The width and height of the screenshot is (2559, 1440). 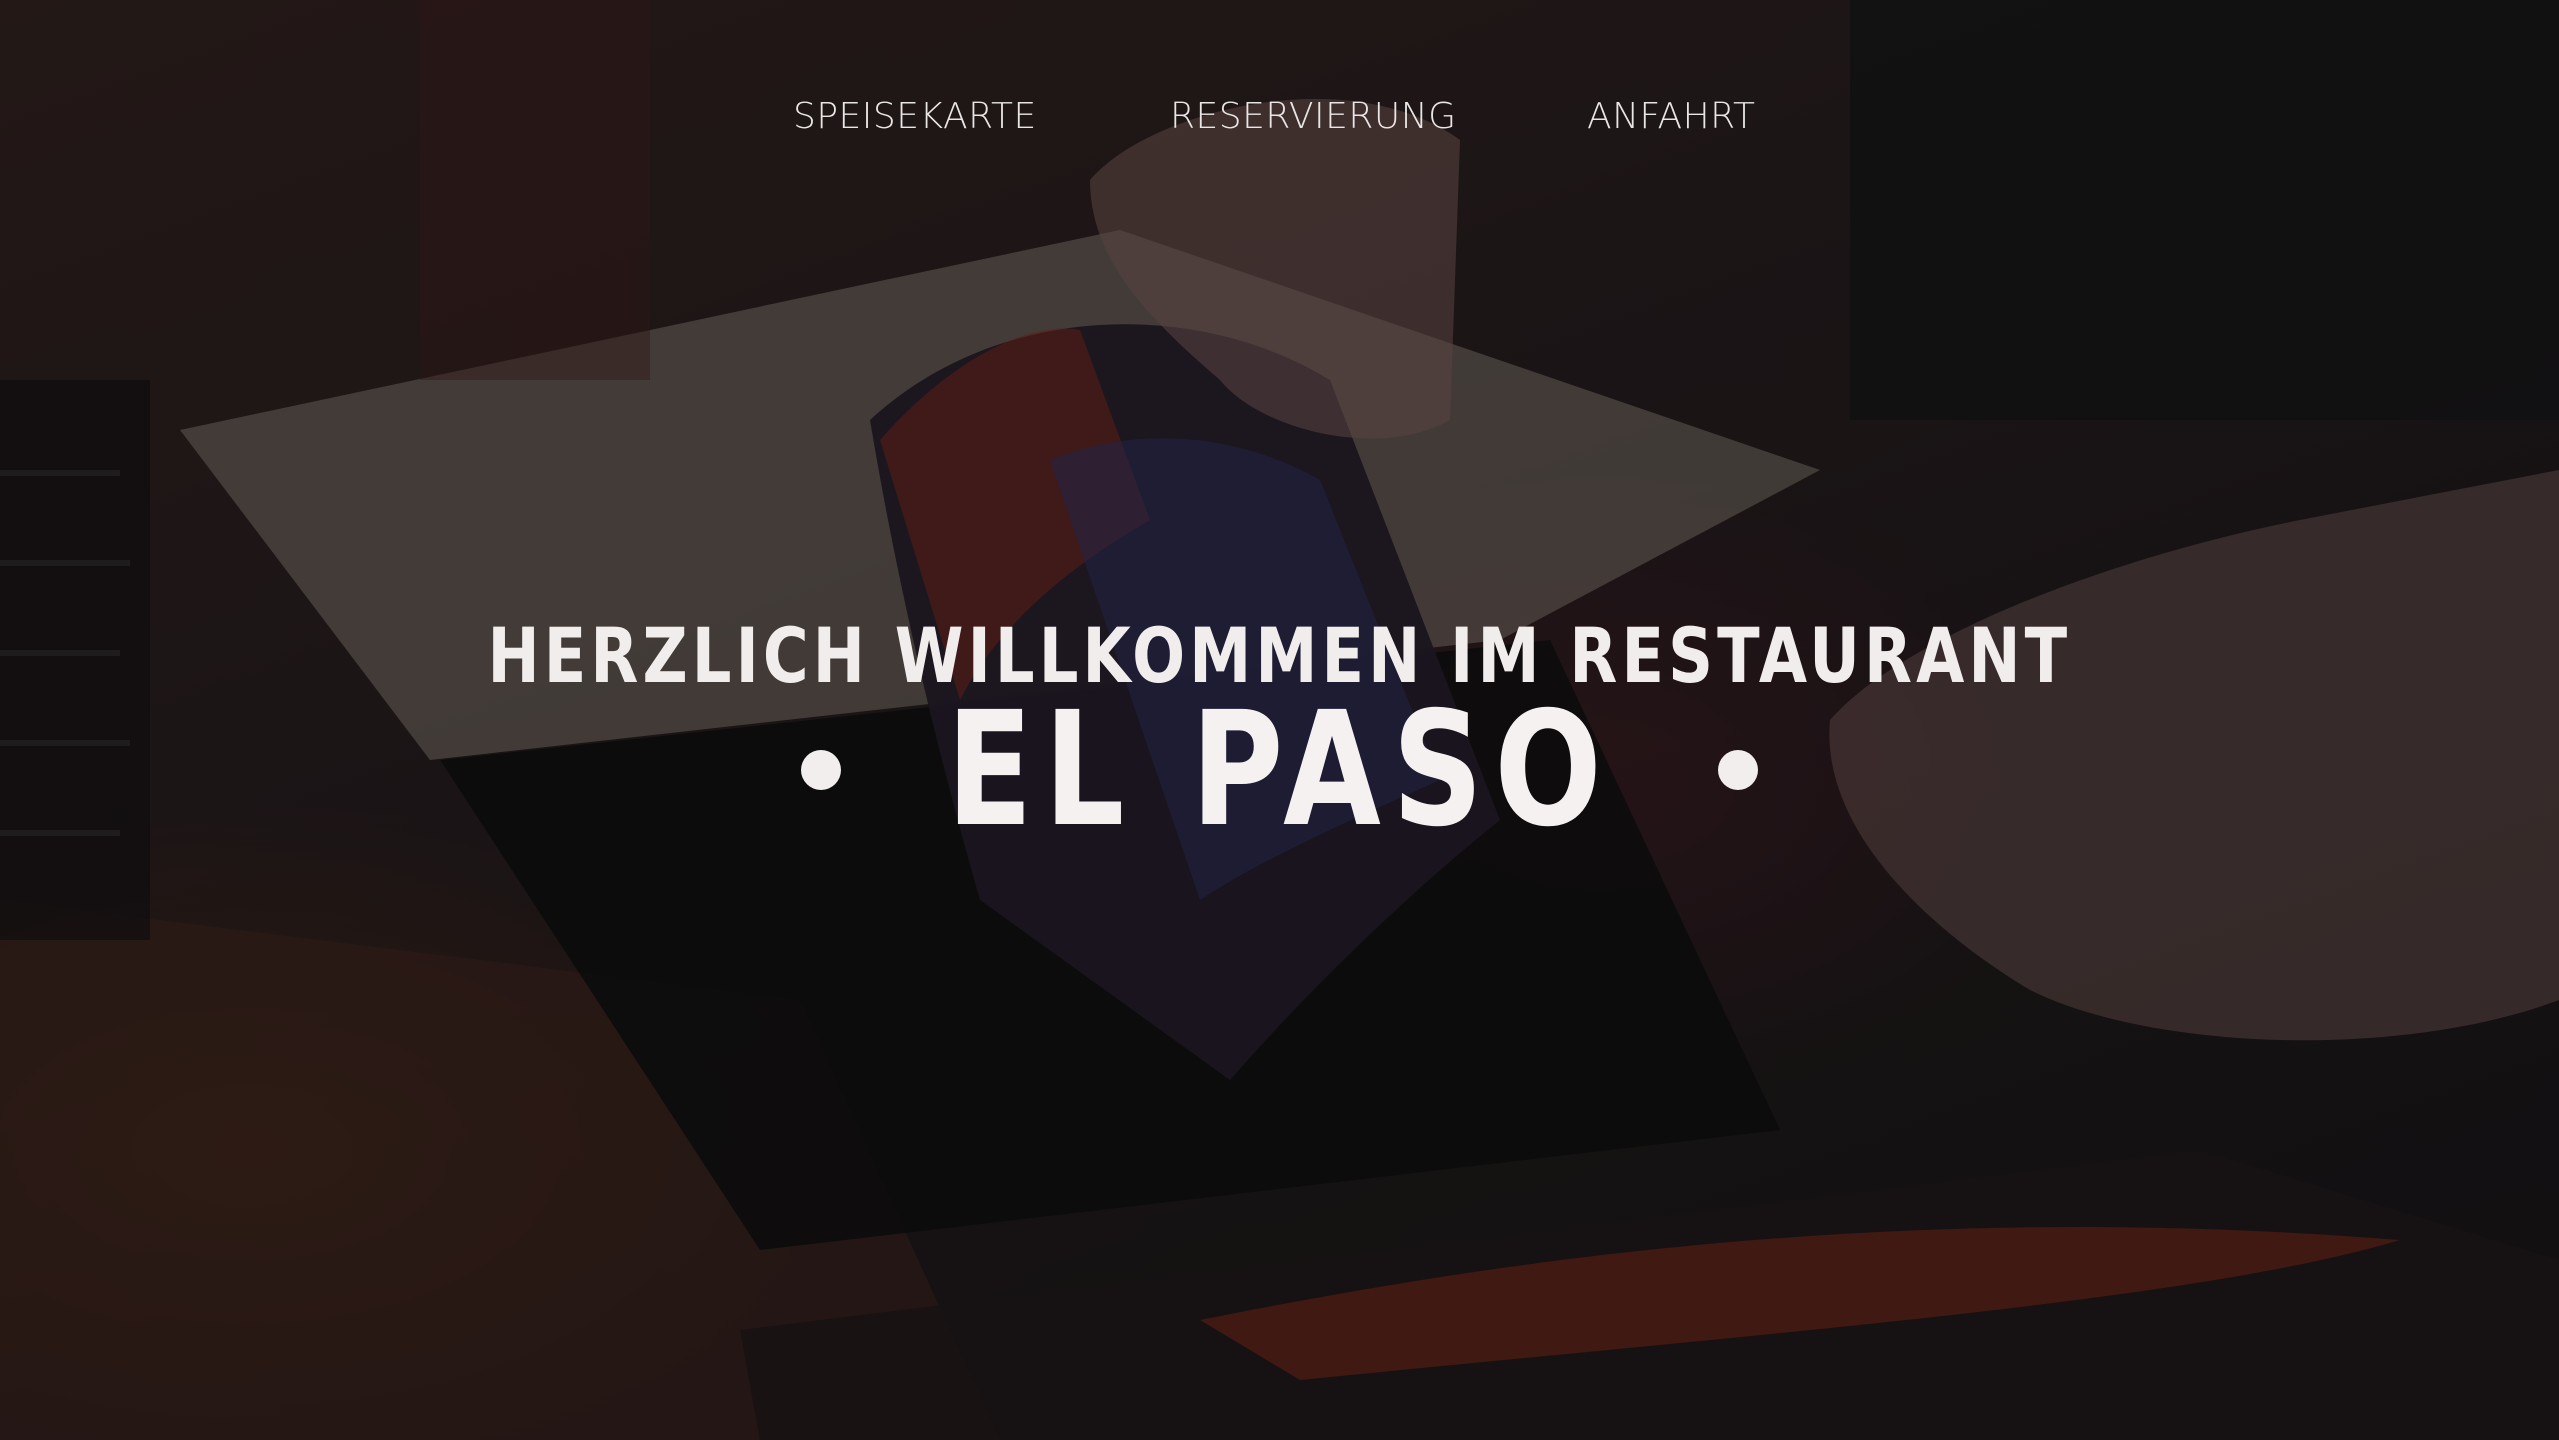 What do you see at coordinates (915, 116) in the screenshot?
I see `nav-item-speisekarte: SPEISEKARTE` at bounding box center [915, 116].